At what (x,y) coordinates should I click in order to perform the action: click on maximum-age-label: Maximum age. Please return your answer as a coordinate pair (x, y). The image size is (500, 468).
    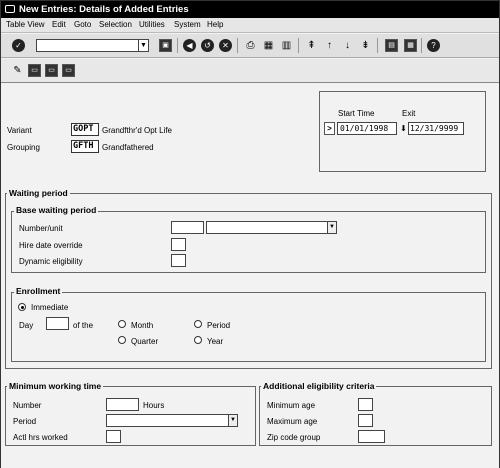
    Looking at the image, I should click on (292, 421).